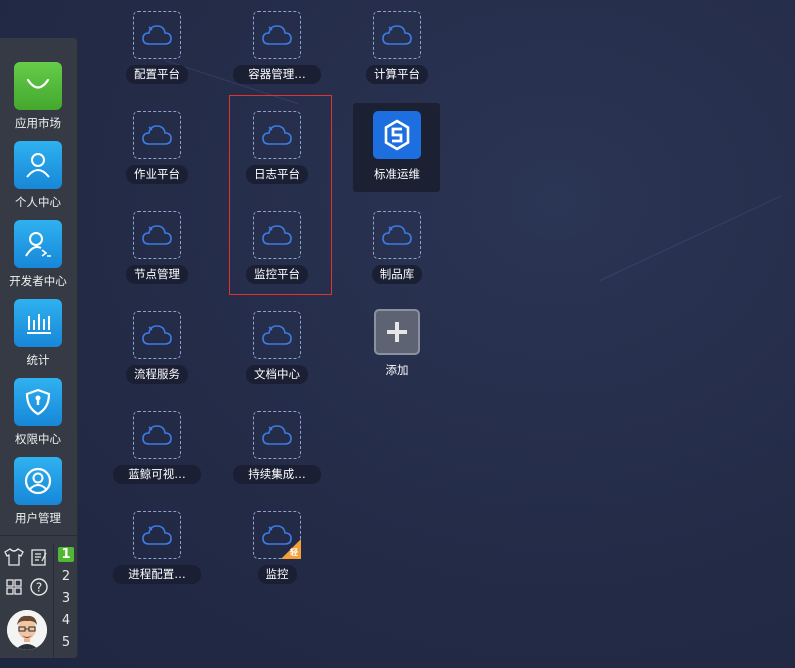  What do you see at coordinates (277, 535) in the screenshot?
I see `cloud-icon: 轻` at bounding box center [277, 535].